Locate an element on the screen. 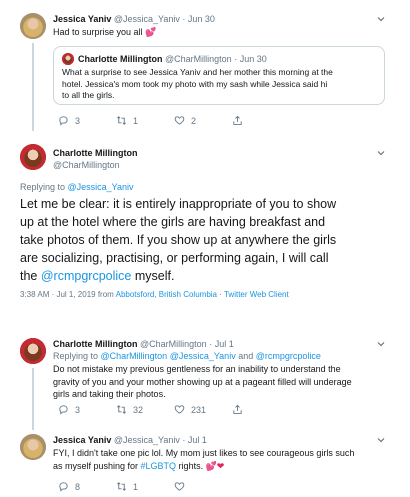 The width and height of the screenshot is (410, 497). client-link: Twitter Web Client is located at coordinates (256, 294).